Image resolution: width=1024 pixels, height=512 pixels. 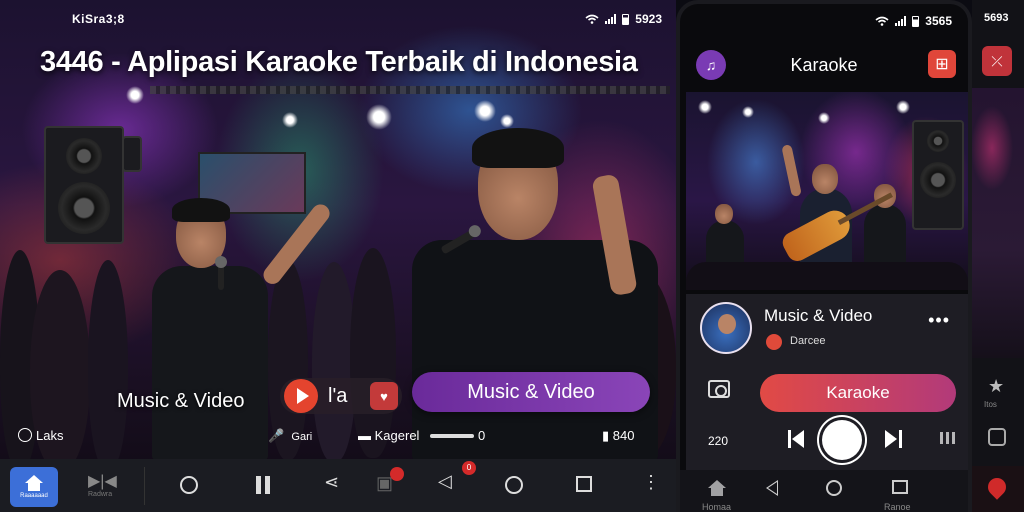 I want to click on music-video-label: Music & Video, so click(x=181, y=401).